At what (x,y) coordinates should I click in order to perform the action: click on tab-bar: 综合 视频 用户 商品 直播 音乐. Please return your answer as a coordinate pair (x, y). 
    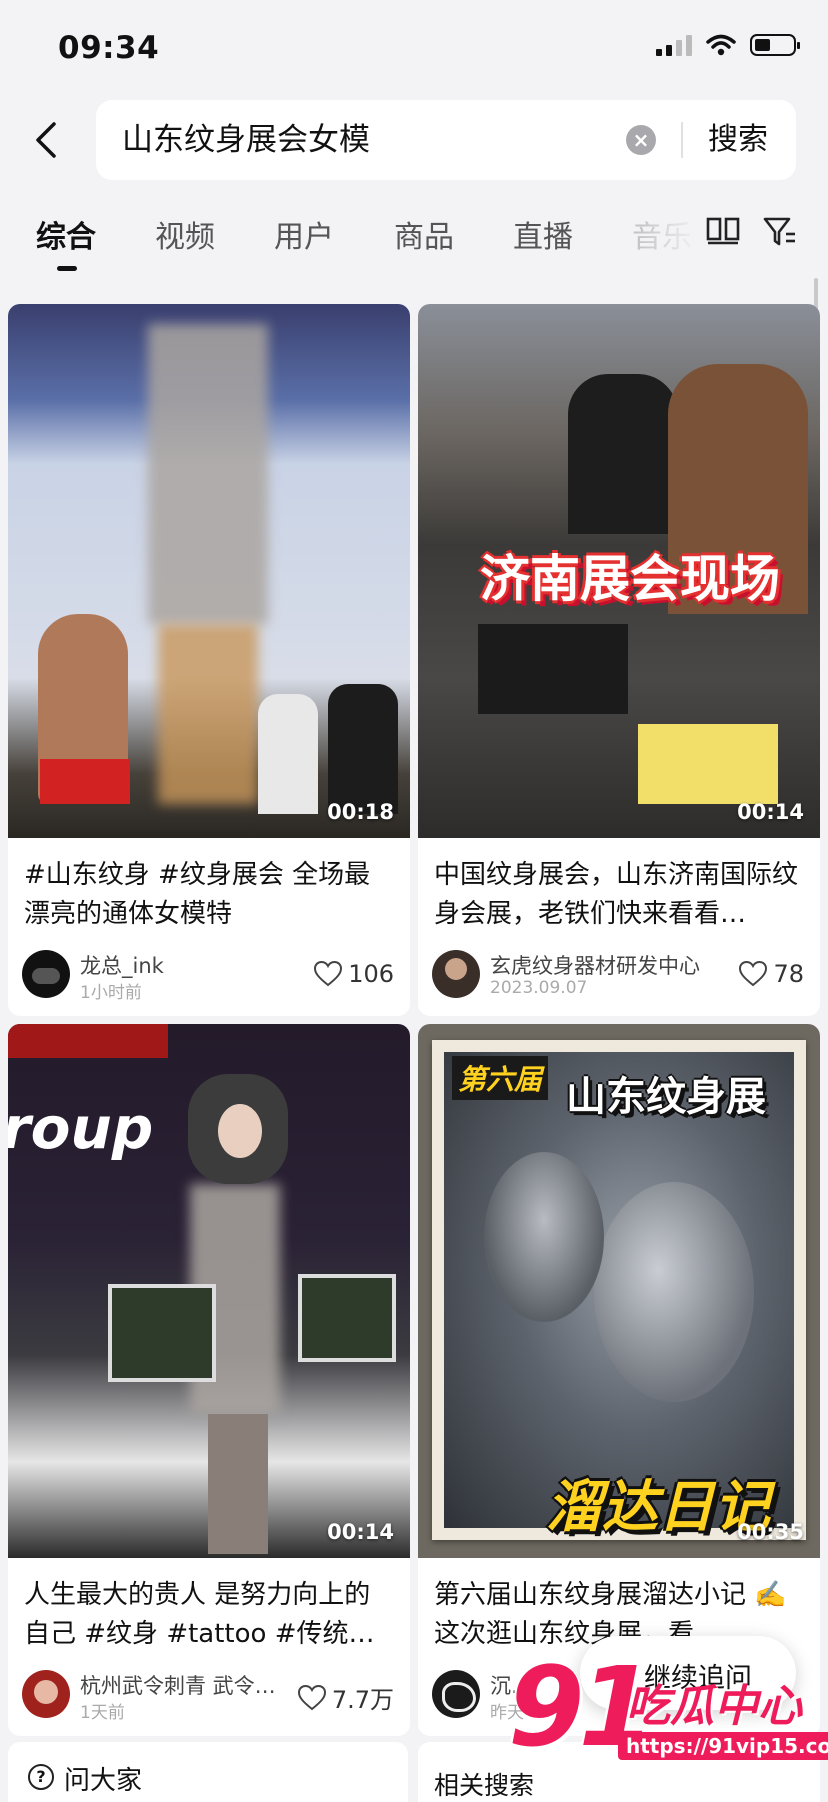
    Looking at the image, I should click on (414, 235).